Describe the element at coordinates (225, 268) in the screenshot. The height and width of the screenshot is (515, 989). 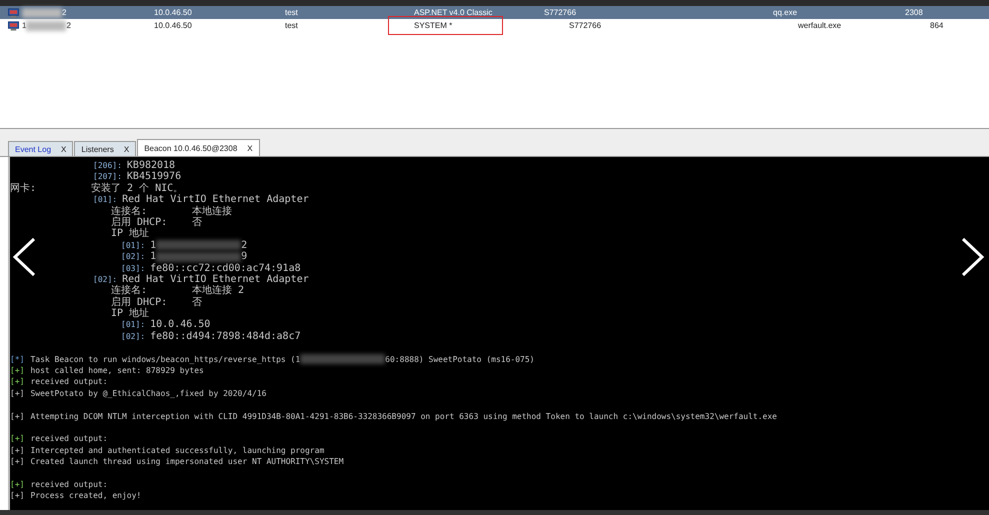
I see `console-text: fe80::cc72:cd00:ac74:91a8` at that location.